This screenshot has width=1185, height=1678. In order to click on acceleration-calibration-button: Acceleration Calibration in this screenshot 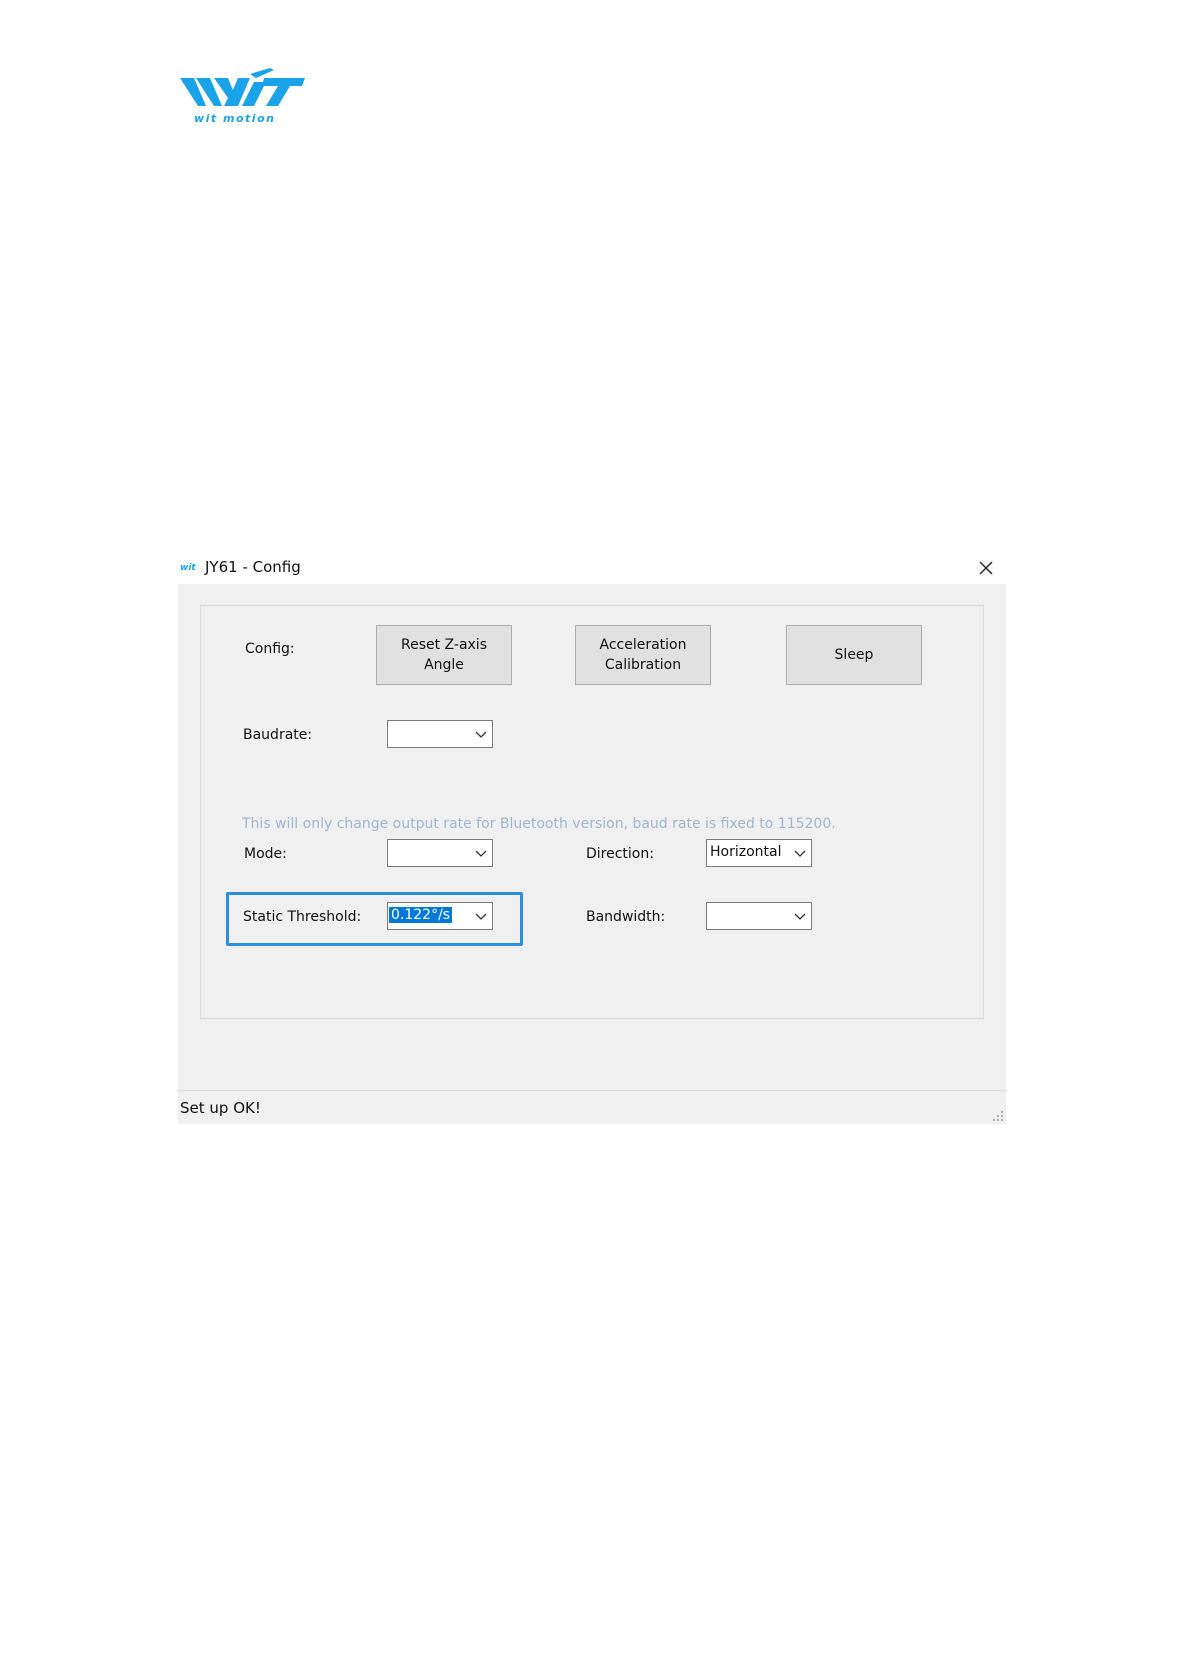, I will do `click(643, 655)`.